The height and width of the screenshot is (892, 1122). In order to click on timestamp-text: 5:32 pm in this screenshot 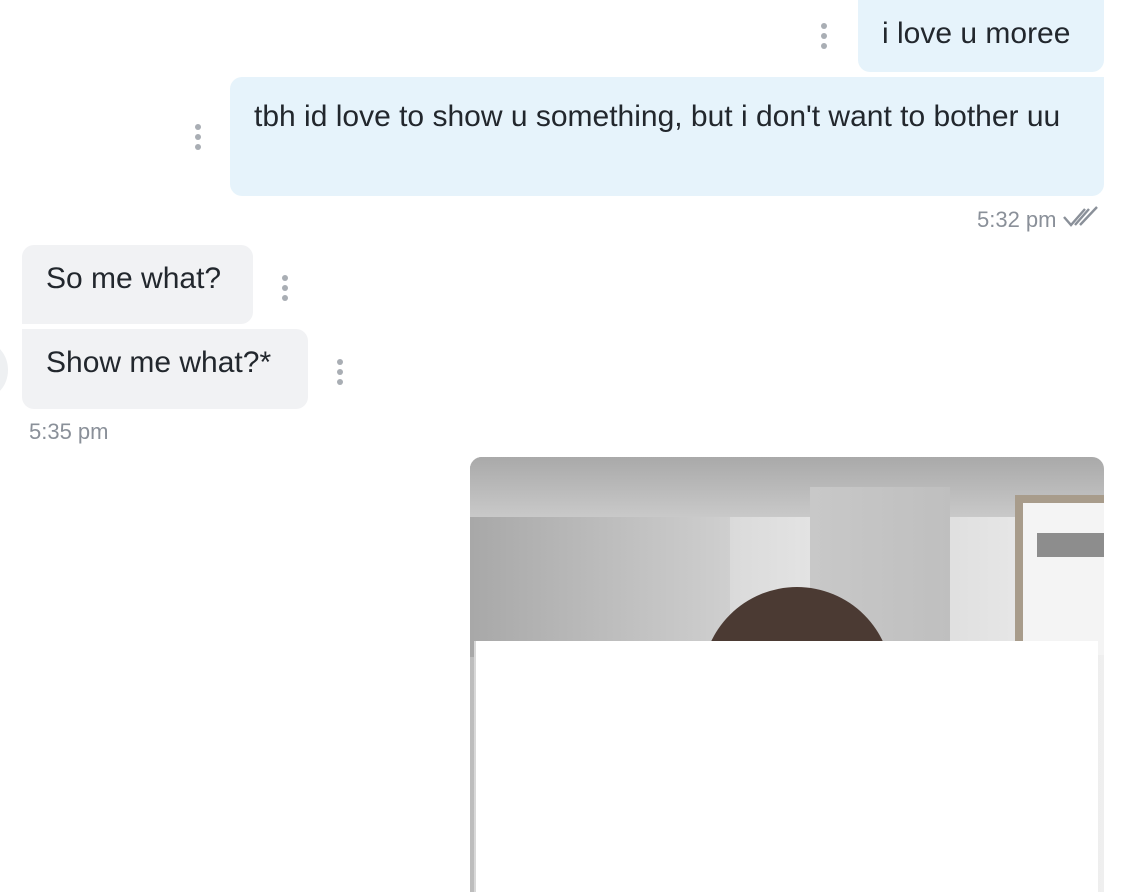, I will do `click(1017, 219)`.